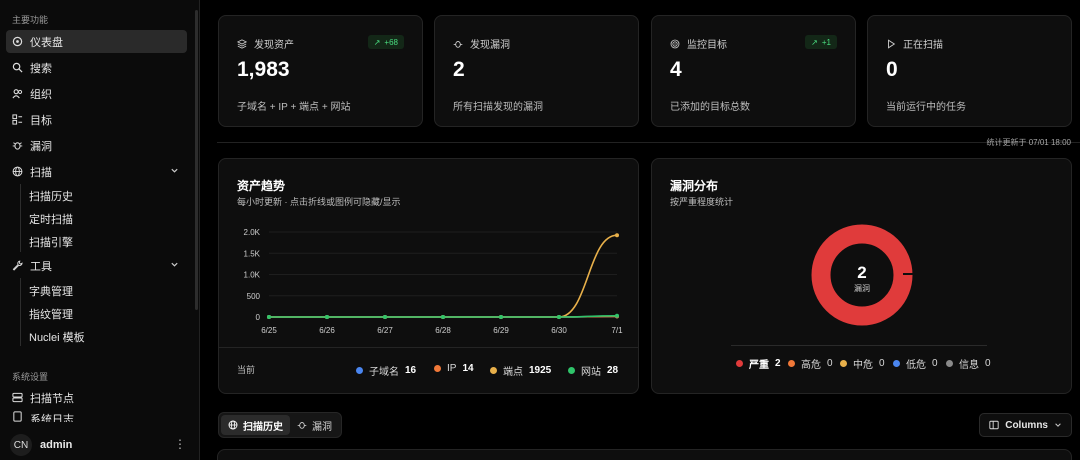 The height and width of the screenshot is (460, 1080). I want to click on tab-scan-history: 扫描历史, so click(255, 425).